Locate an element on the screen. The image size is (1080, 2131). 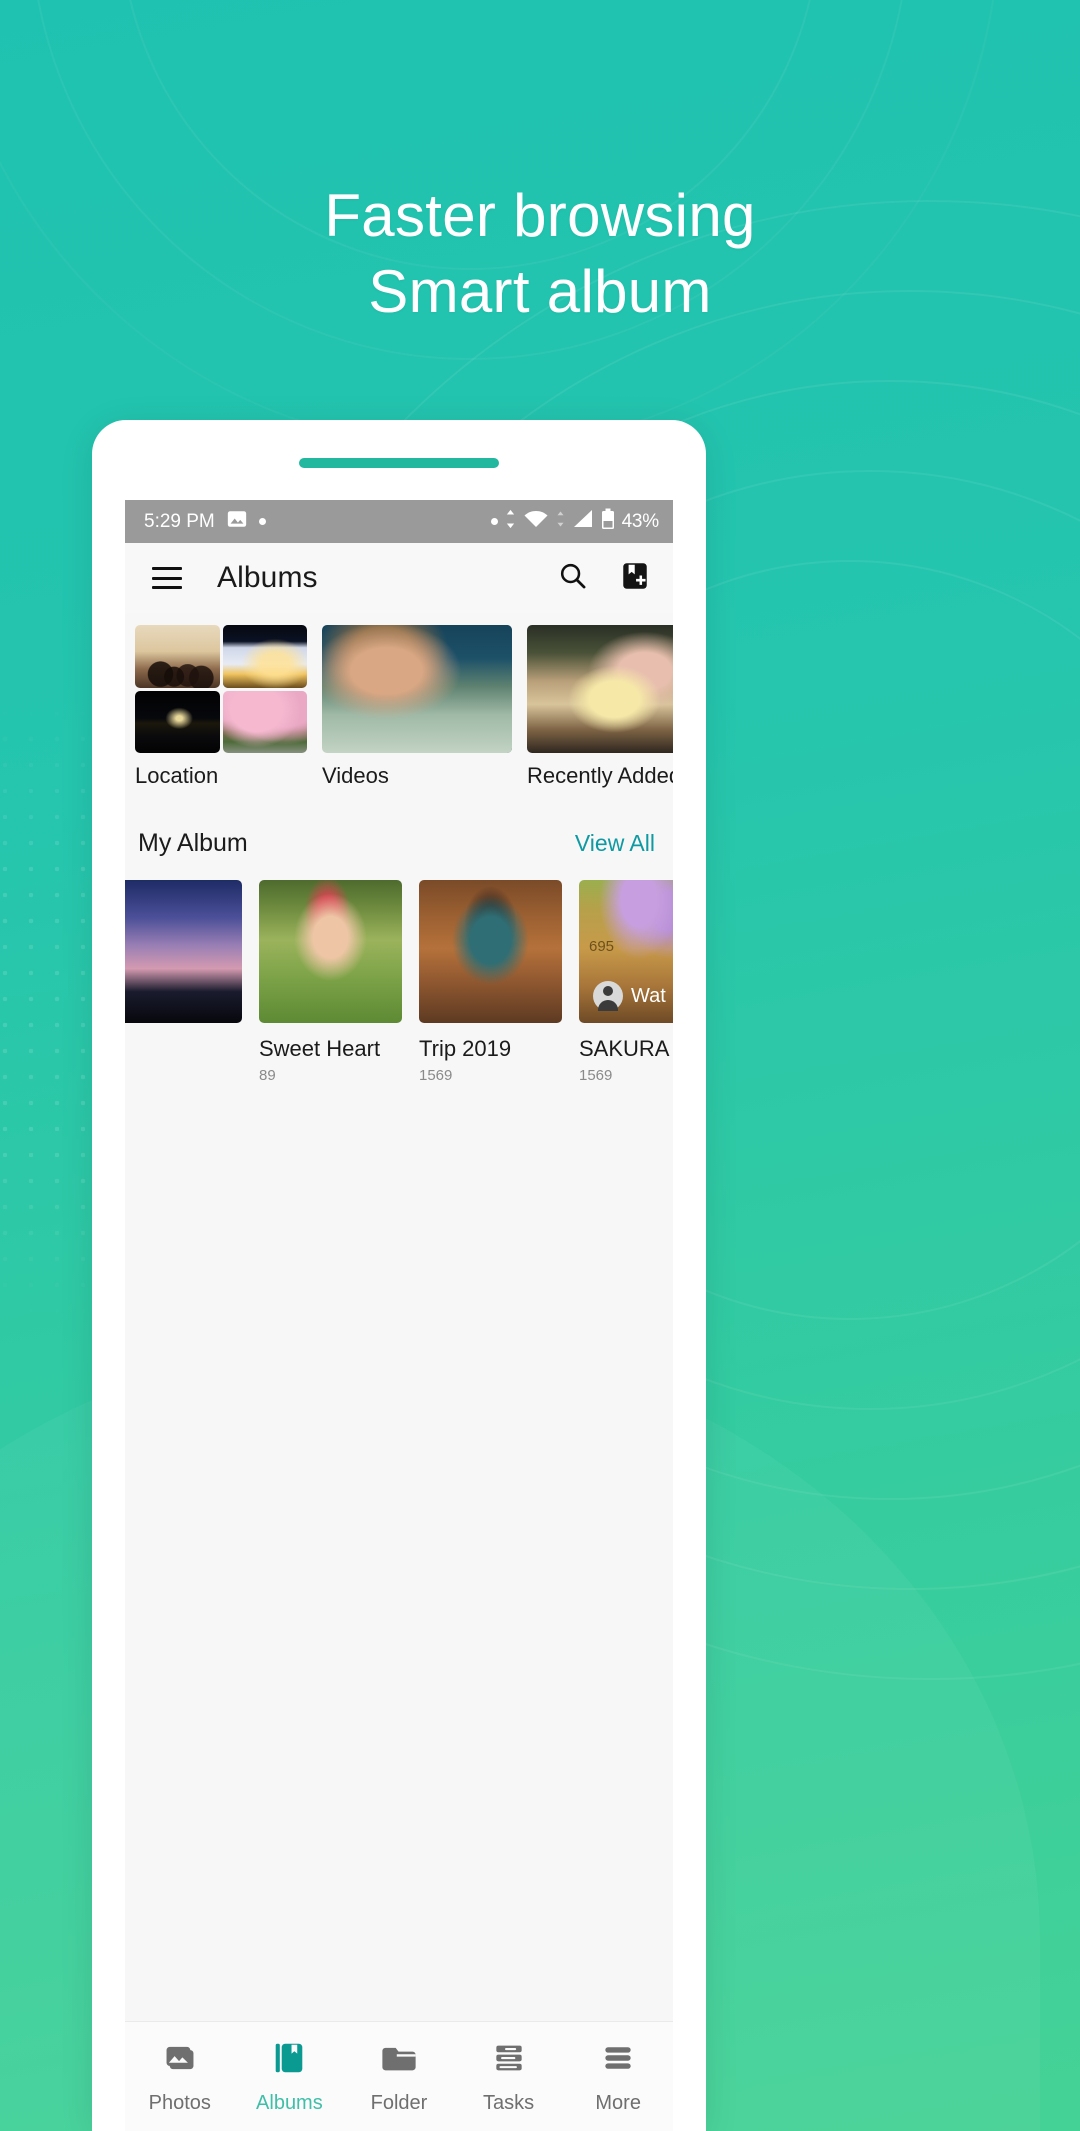
watermark-text: Wat is located at coordinates (648, 995).